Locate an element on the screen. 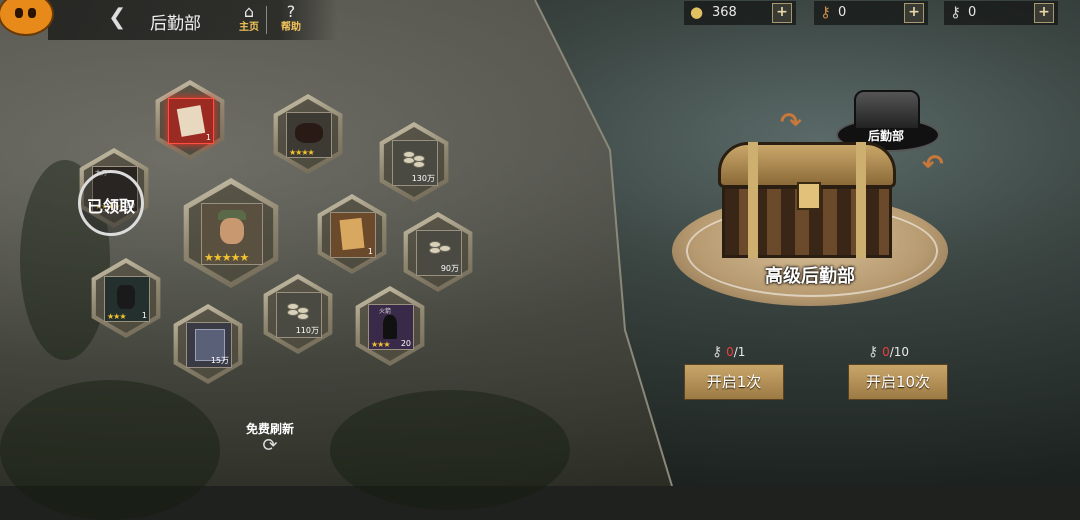 The width and height of the screenshot is (1080, 520). open-ten-button: 开启10次 is located at coordinates (898, 382).